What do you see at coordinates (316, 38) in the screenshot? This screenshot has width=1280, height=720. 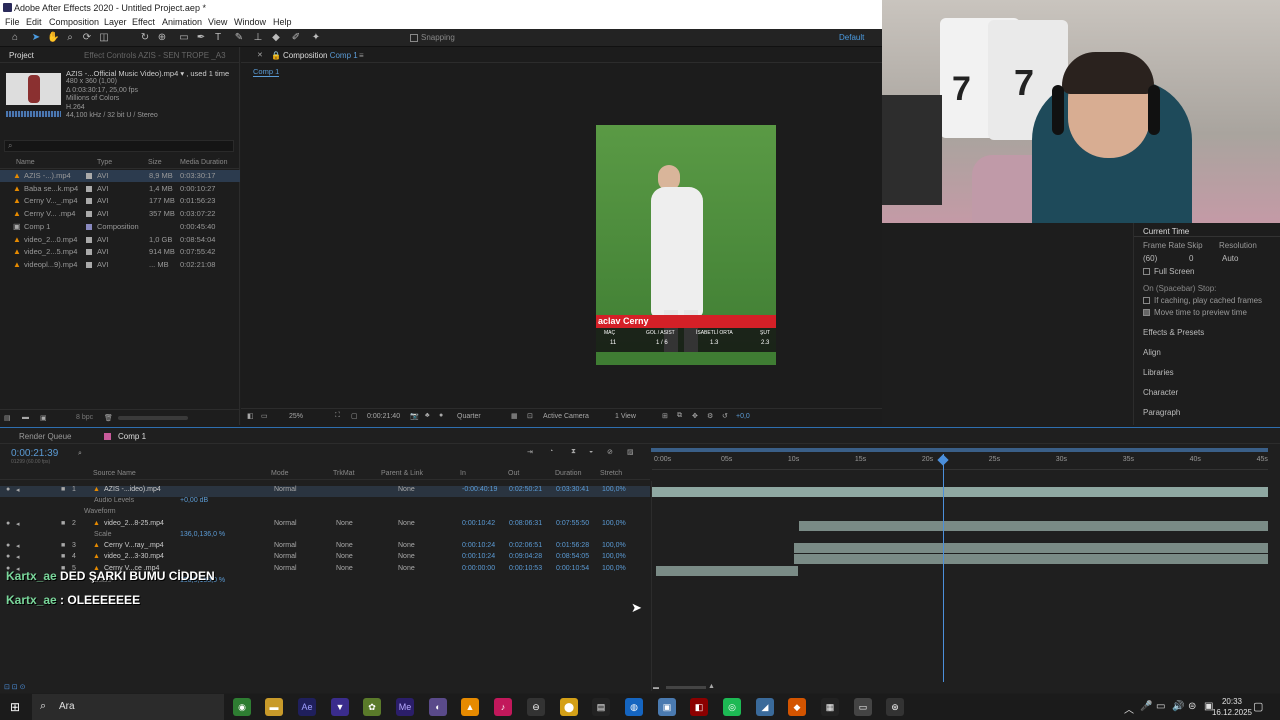 I see `puppet-tool-icon: ✦` at bounding box center [316, 38].